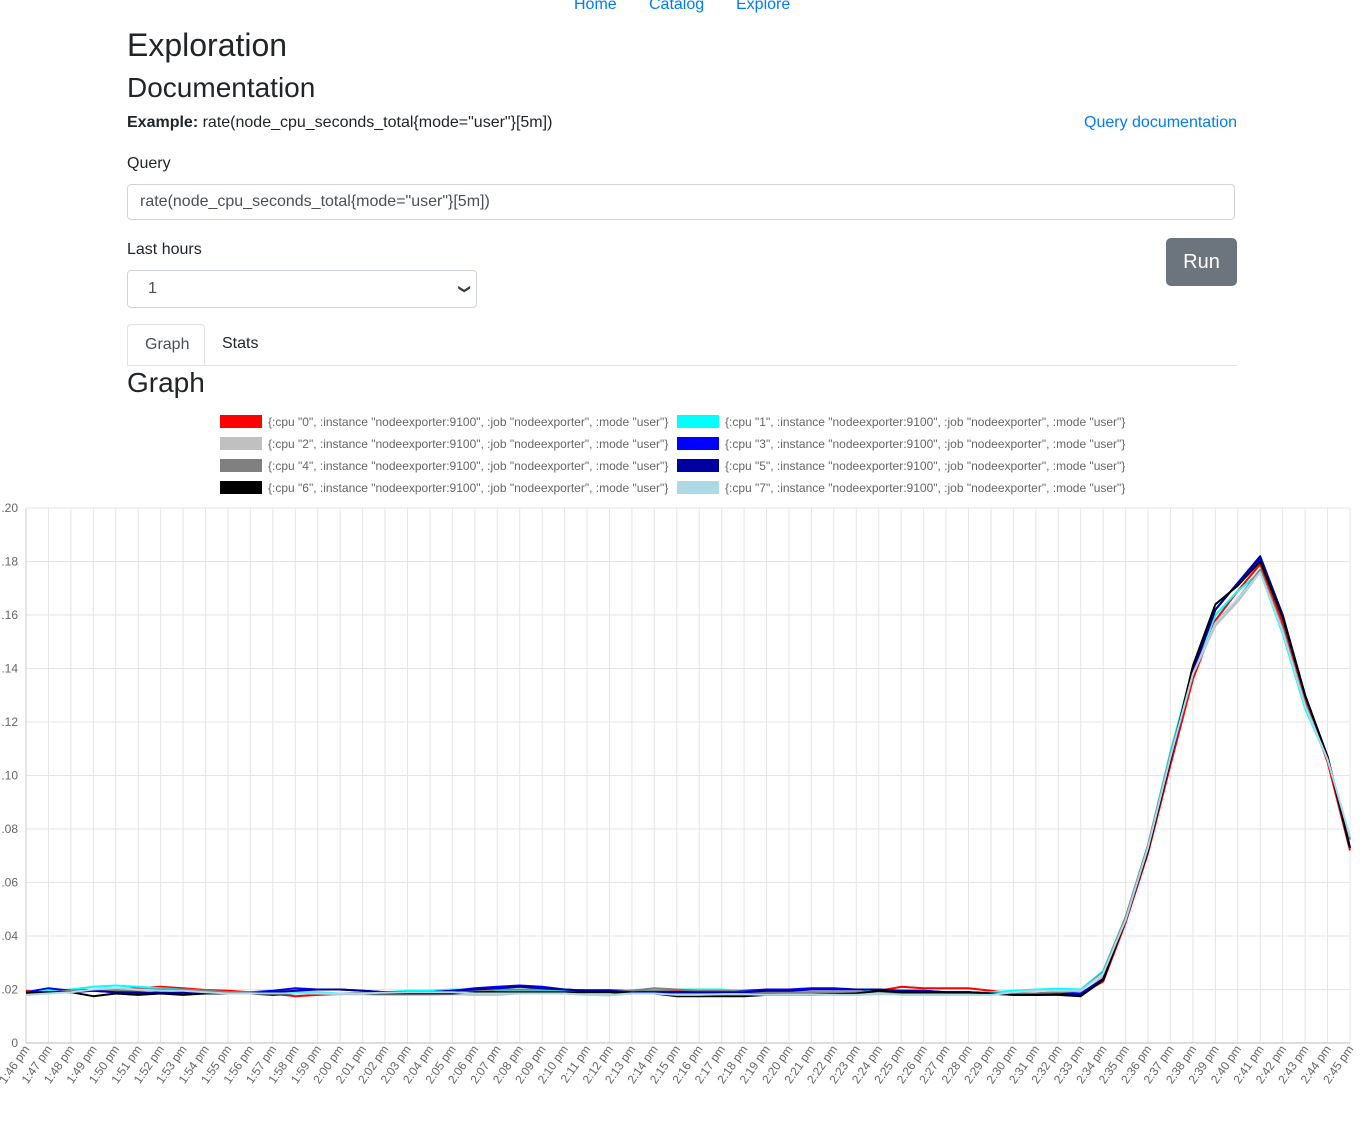 The width and height of the screenshot is (1360, 1128). What do you see at coordinates (207, 45) in the screenshot?
I see `page-title: Exploration` at bounding box center [207, 45].